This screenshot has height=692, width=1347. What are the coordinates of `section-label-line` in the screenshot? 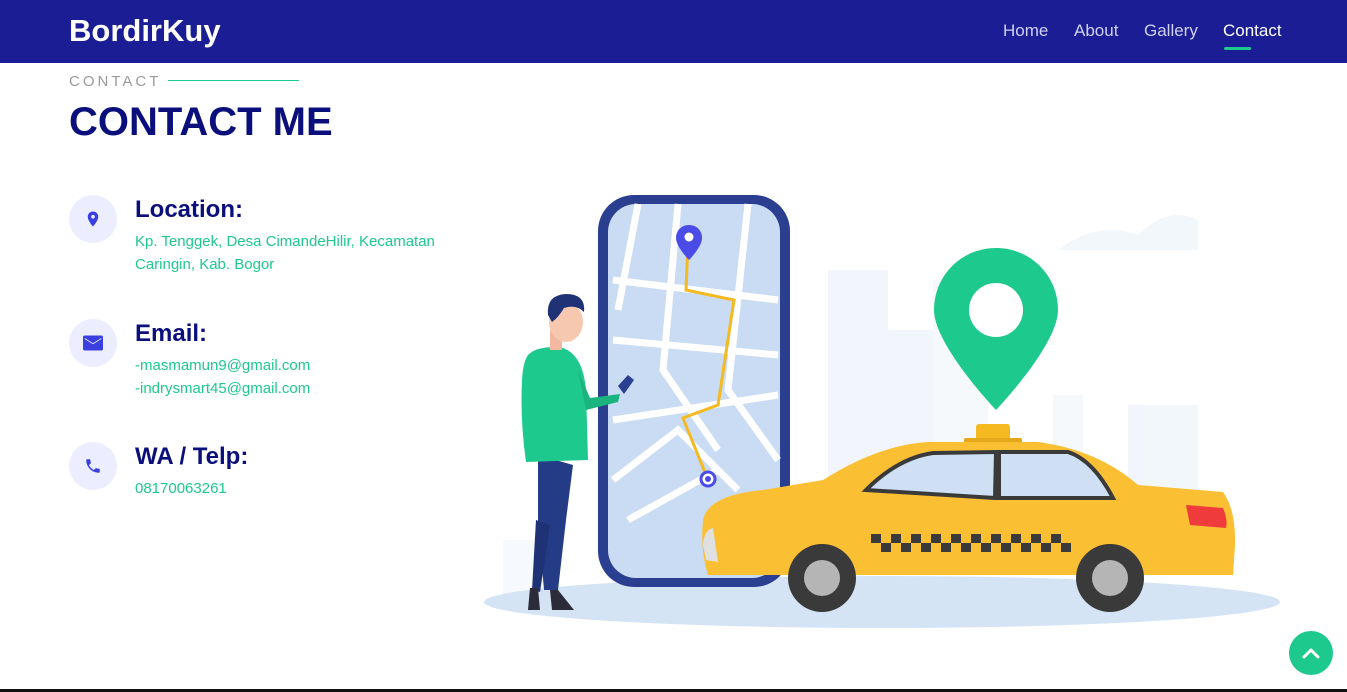 It's located at (233, 80).